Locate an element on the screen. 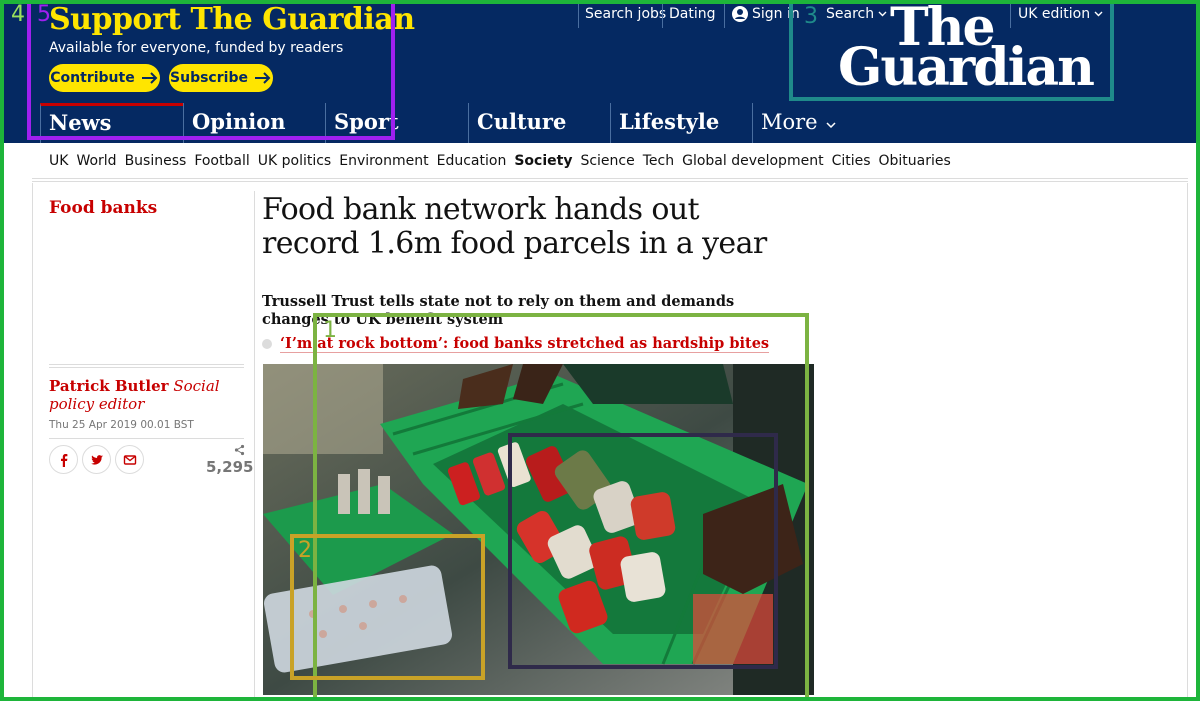 The image size is (1200, 701). annotation-label-5: 5 is located at coordinates (44, 14).